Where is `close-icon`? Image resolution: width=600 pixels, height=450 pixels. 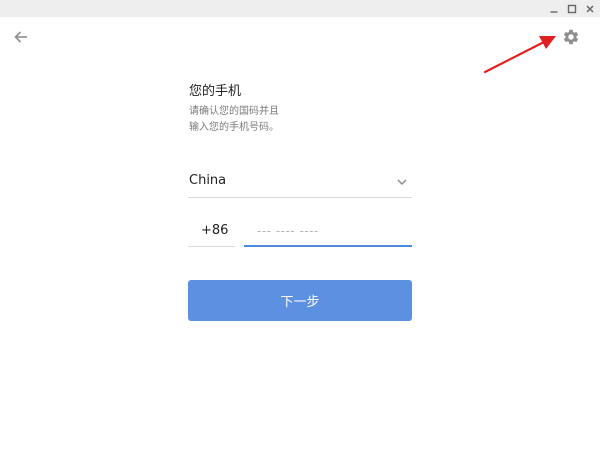
close-icon is located at coordinates (590, 8).